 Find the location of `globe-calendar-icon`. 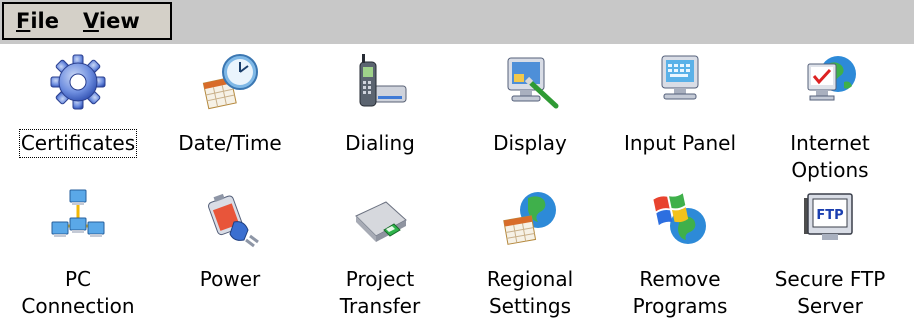

globe-calendar-icon is located at coordinates (530, 218).